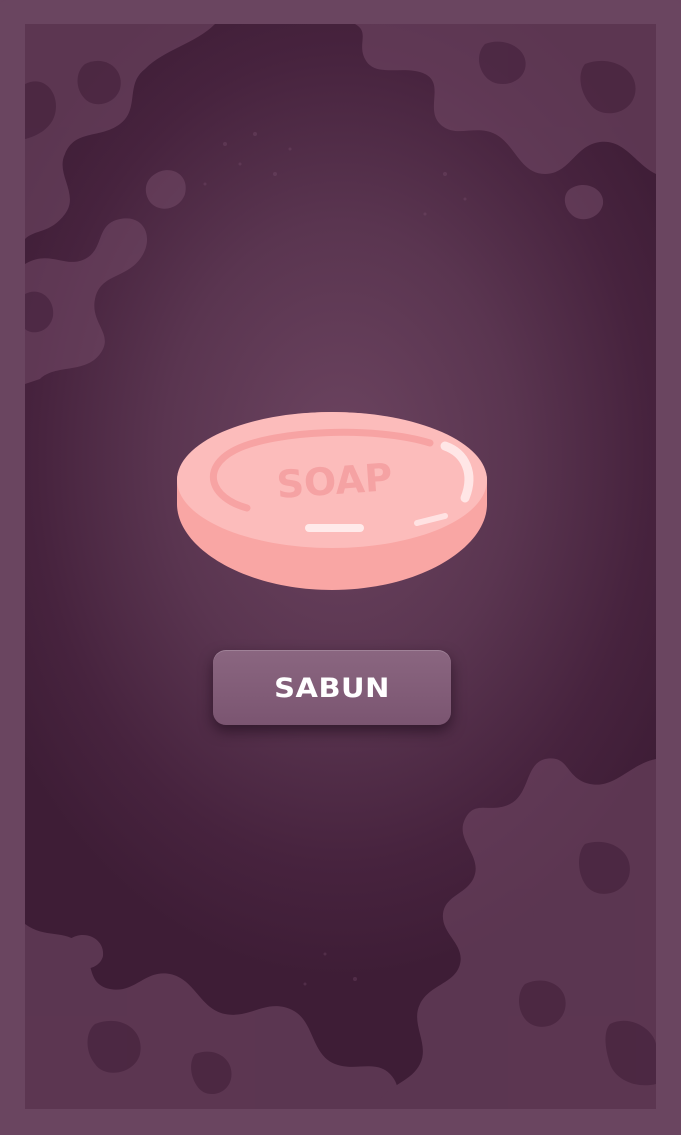  Describe the element at coordinates (334, 481) in the screenshot. I see `soap-embossed-text: SOAP` at that location.